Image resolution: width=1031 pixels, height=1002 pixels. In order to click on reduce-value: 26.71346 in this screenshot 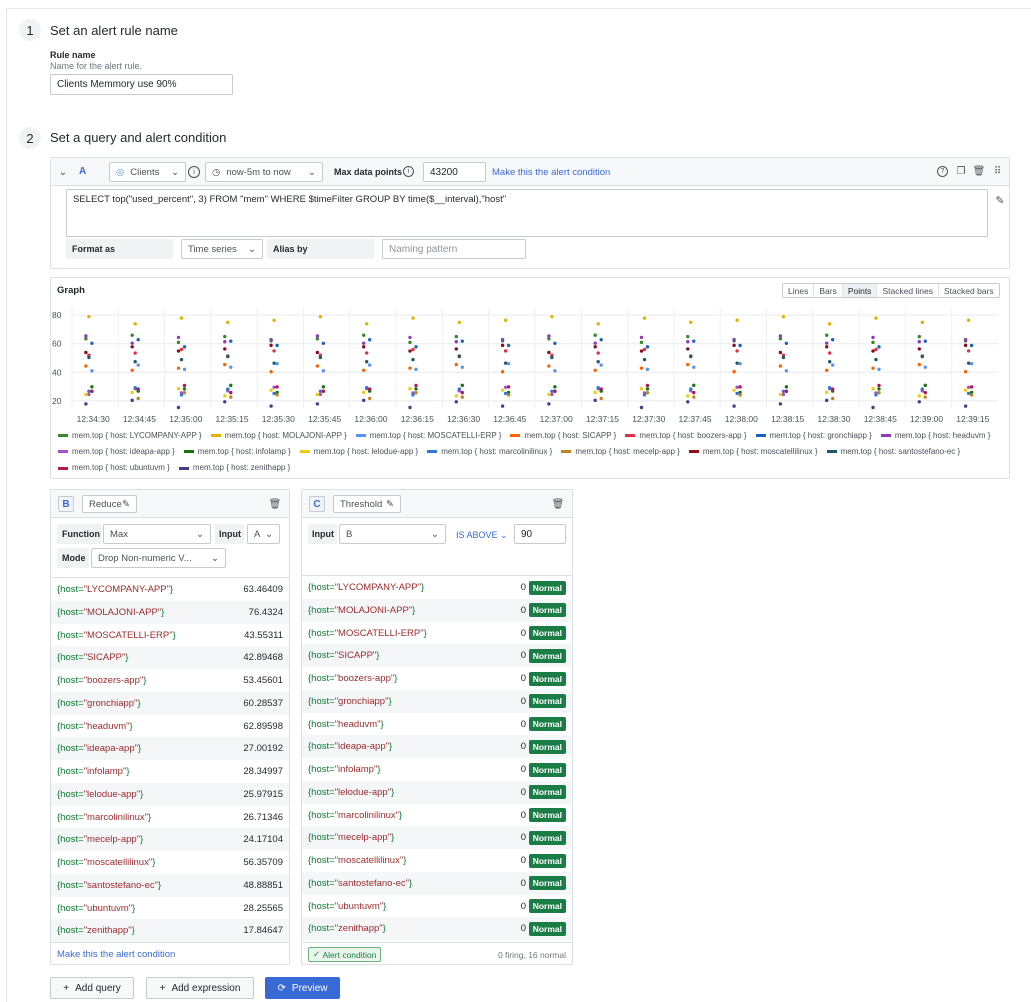, I will do `click(263, 817)`.